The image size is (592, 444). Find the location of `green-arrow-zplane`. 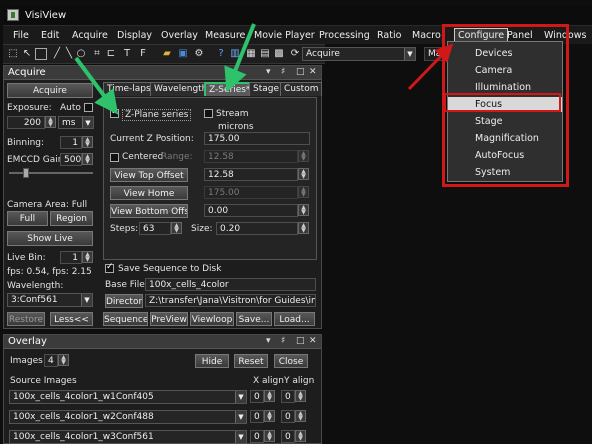

green-arrow-zplane is located at coordinates (96, 85).